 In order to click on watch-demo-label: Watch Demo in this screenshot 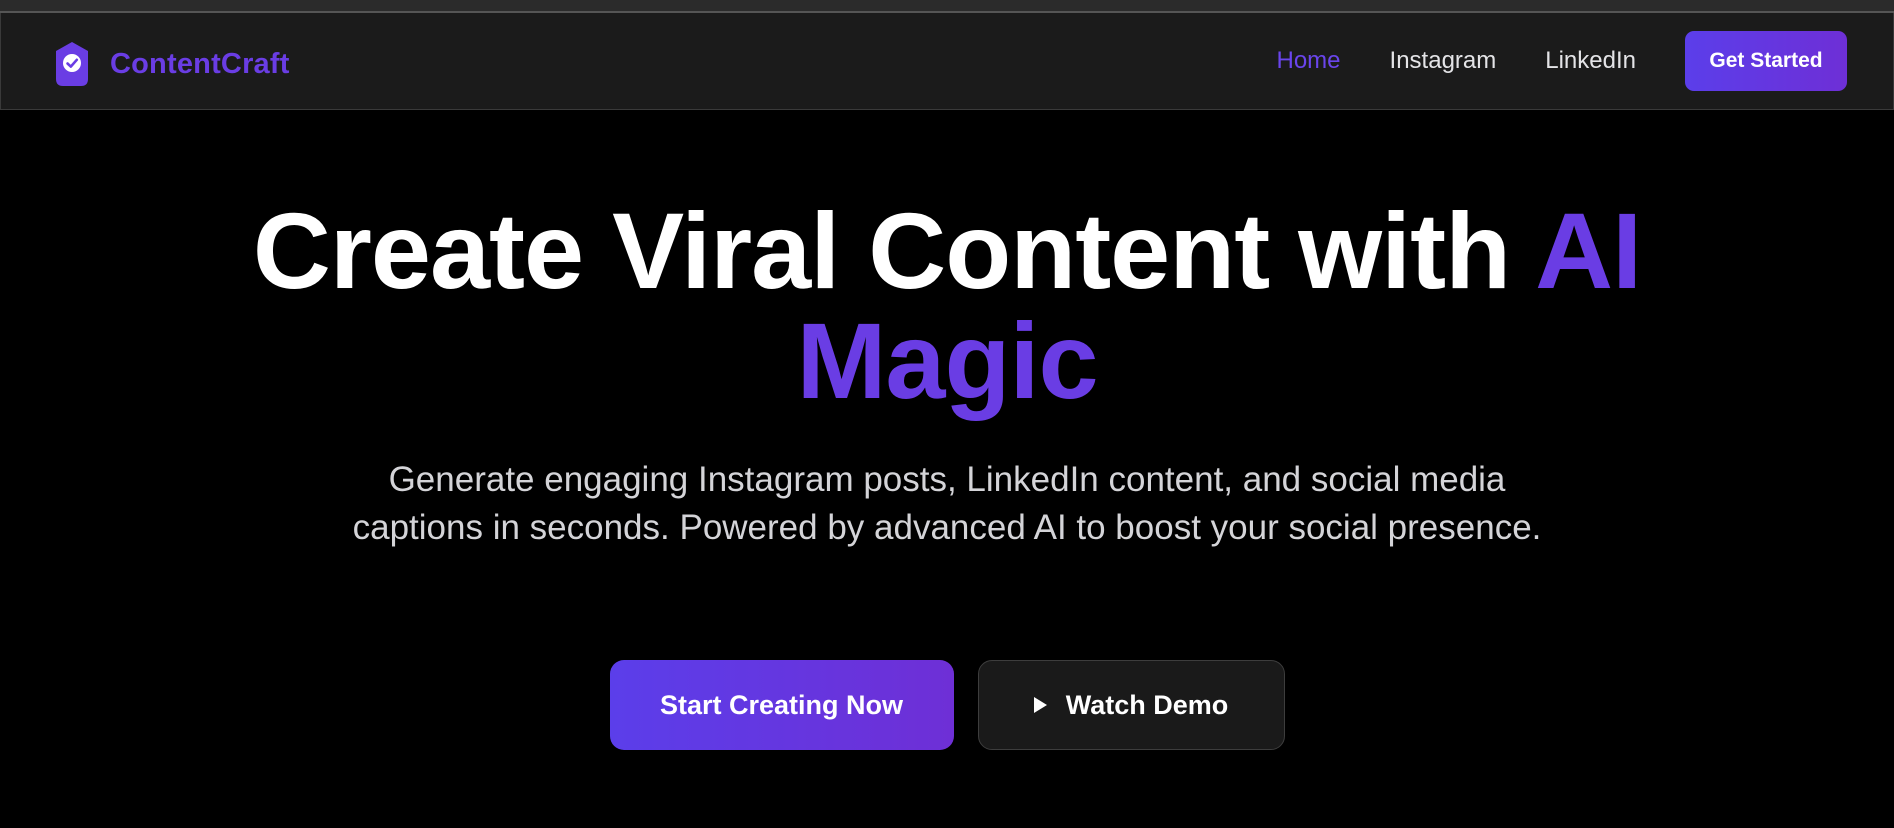, I will do `click(1147, 704)`.